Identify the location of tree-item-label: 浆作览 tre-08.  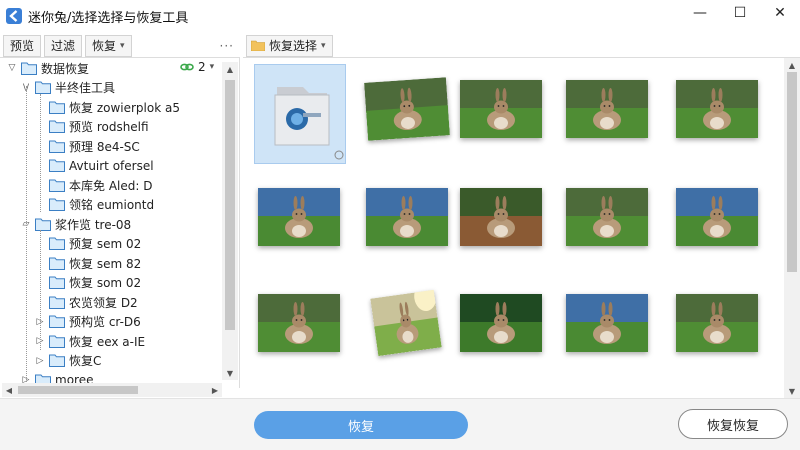
(93, 224).